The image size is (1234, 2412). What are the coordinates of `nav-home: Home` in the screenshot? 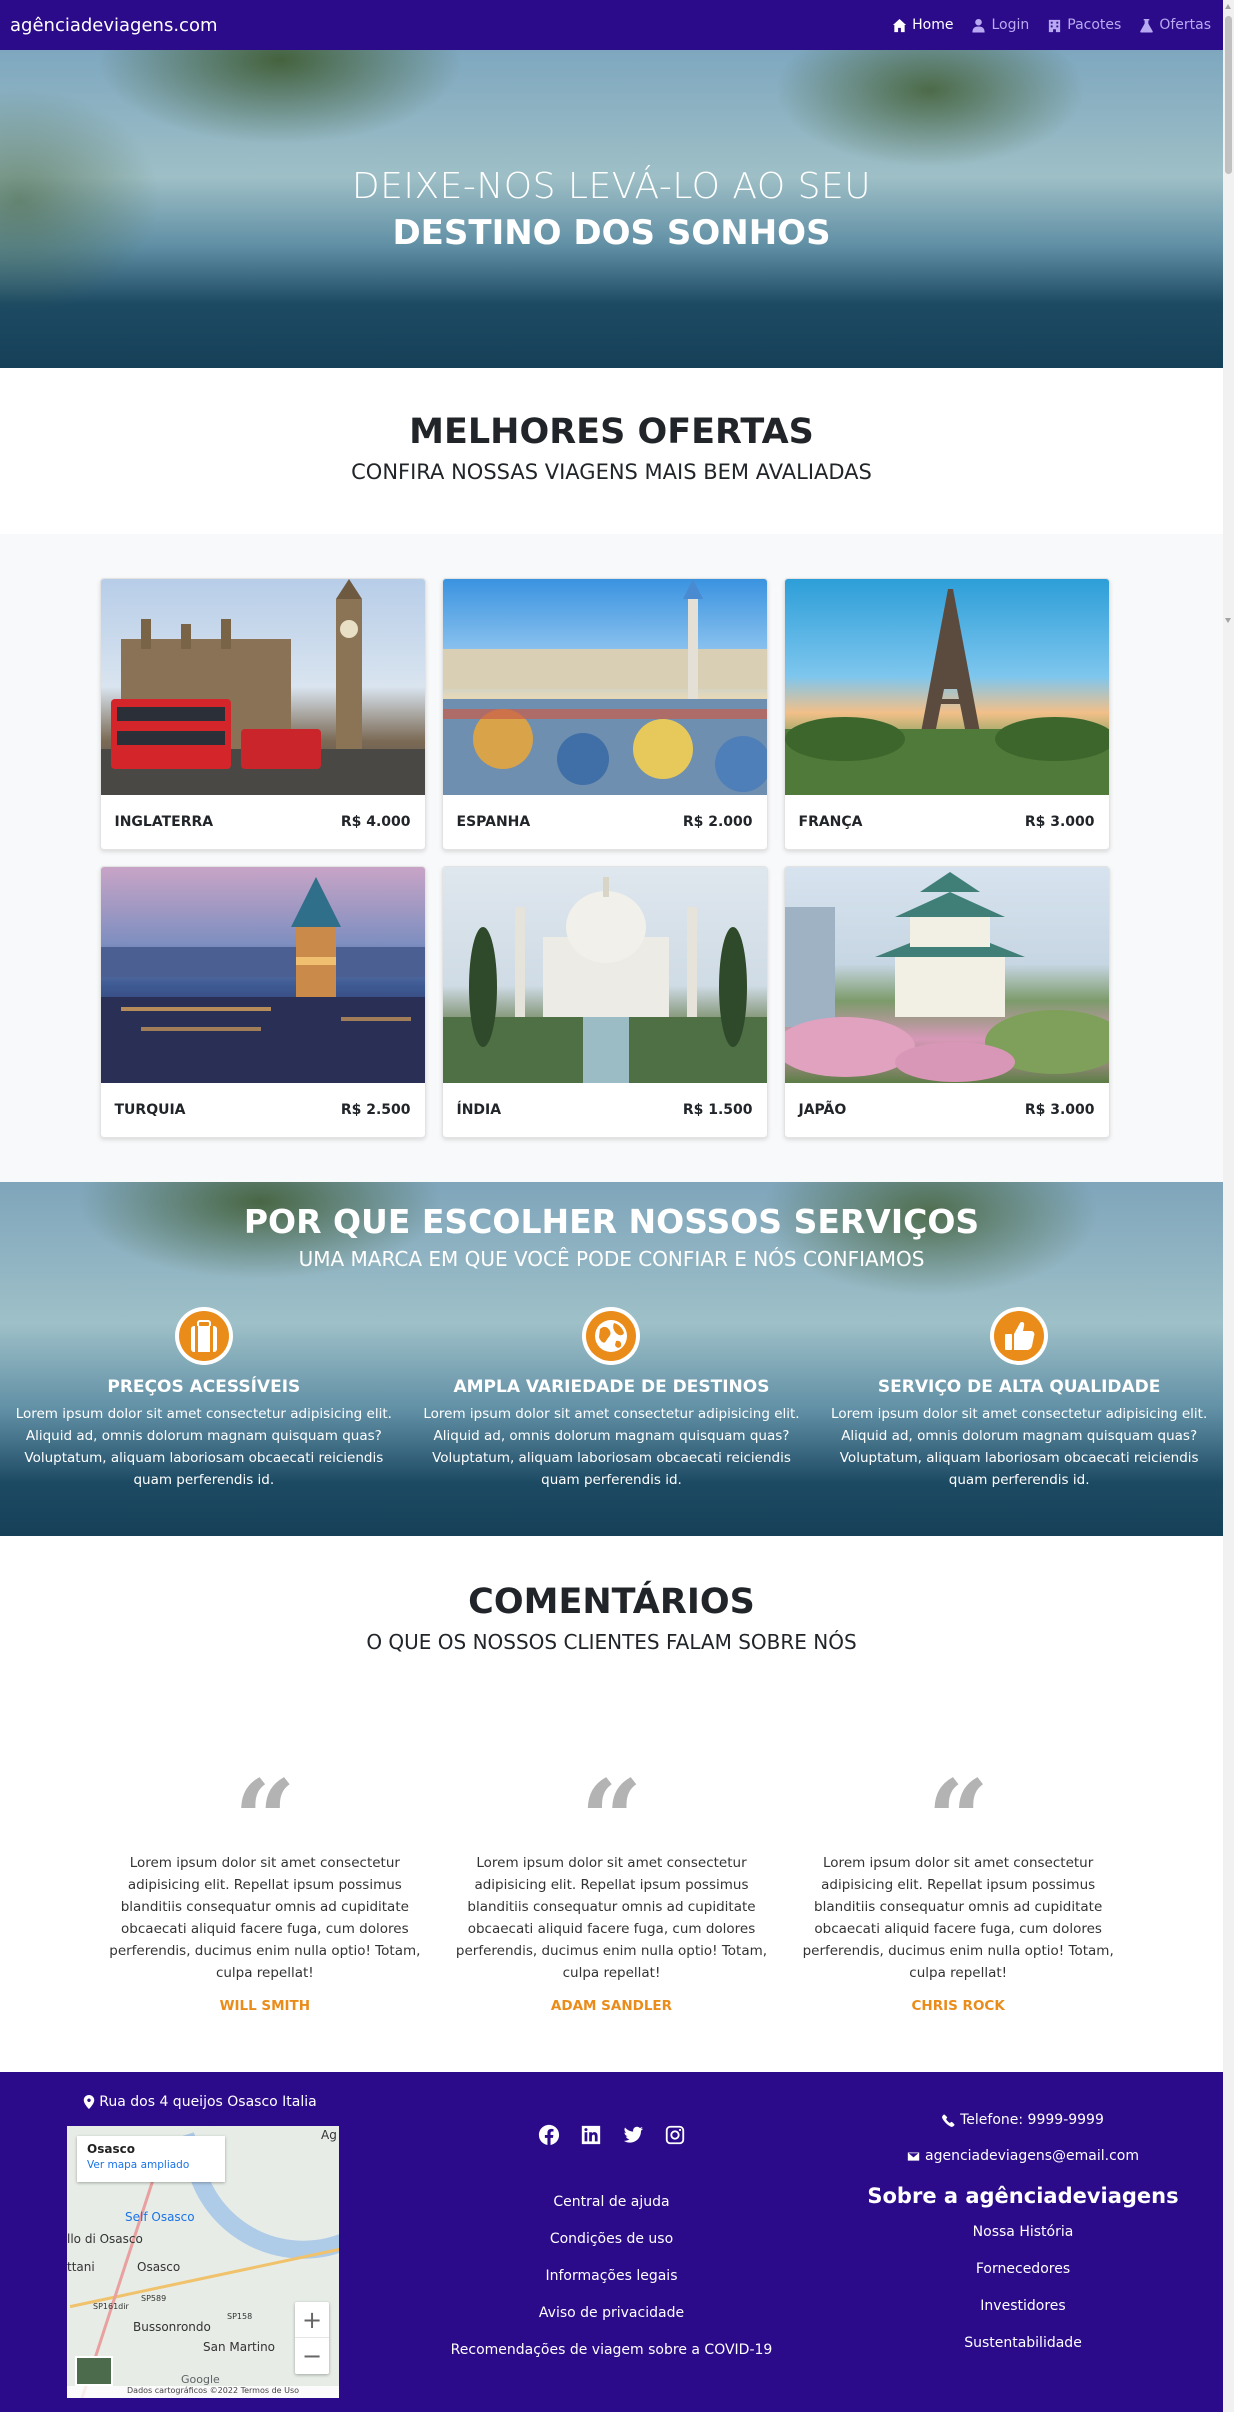 It's located at (922, 25).